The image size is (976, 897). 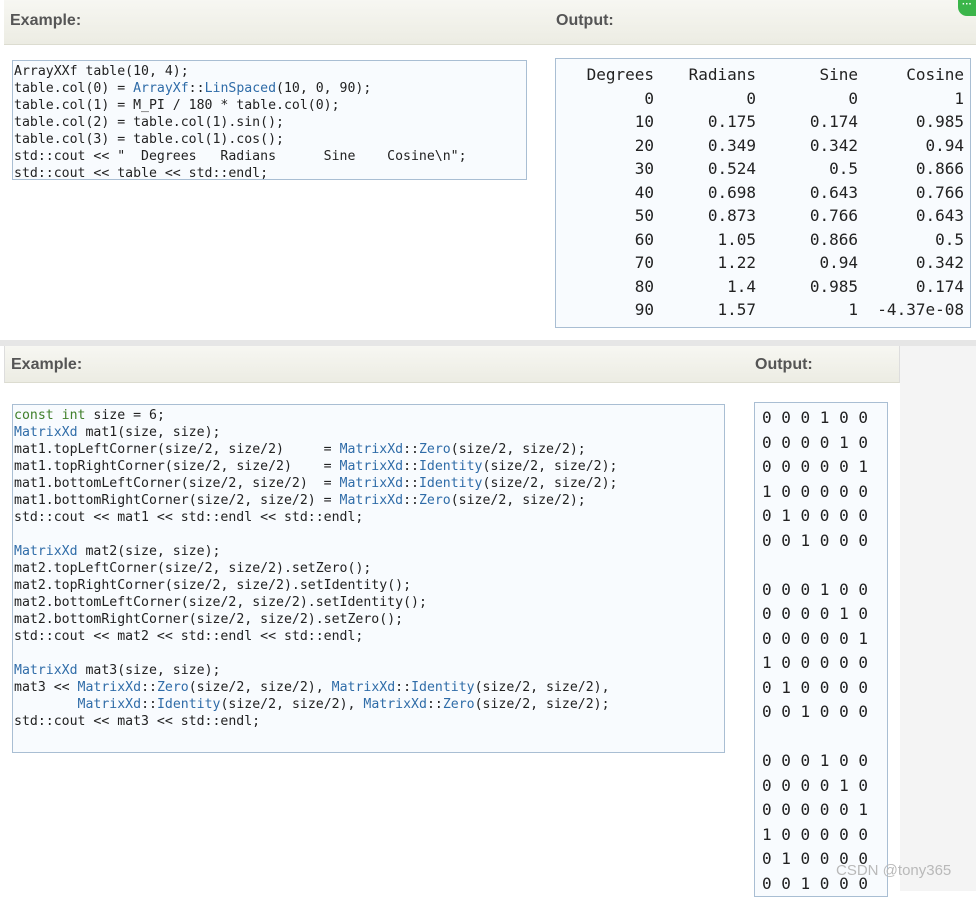 What do you see at coordinates (843, 169) in the screenshot?
I see `table-cell: 0.5` at bounding box center [843, 169].